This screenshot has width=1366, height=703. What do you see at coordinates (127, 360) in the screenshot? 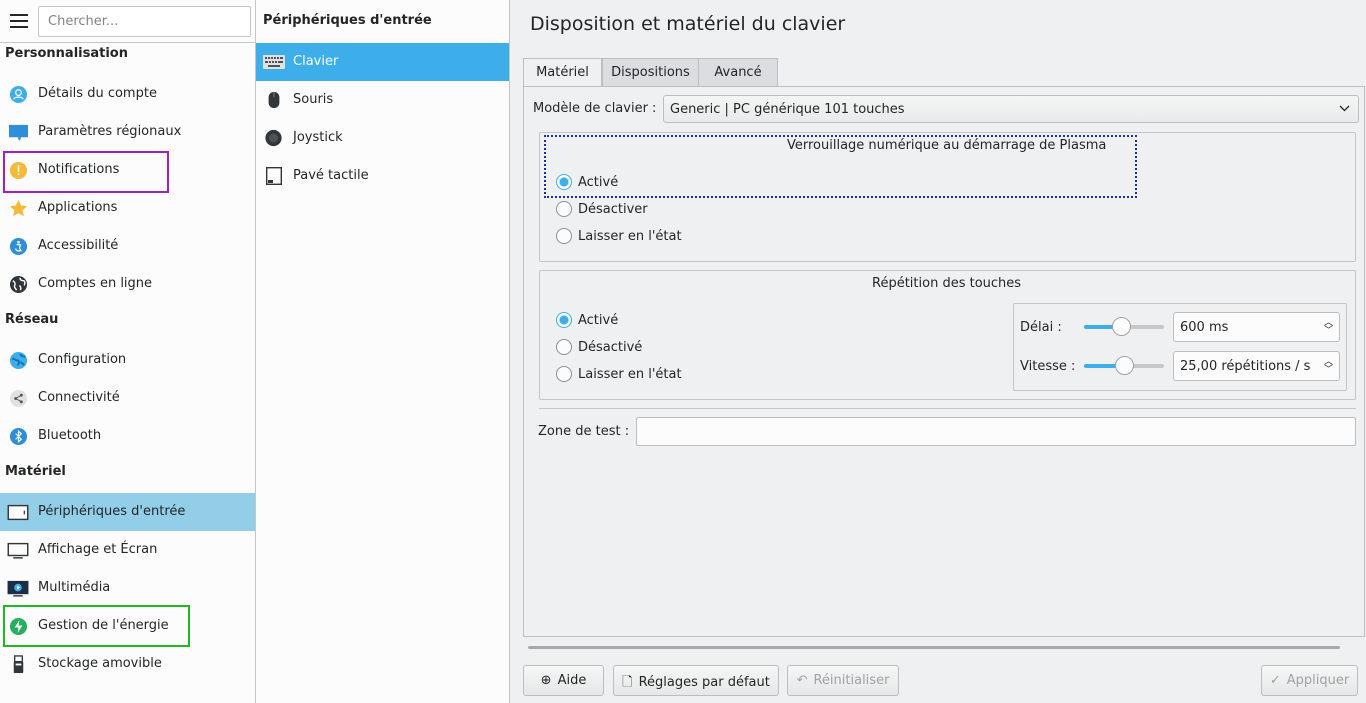
I see `sidebar-item-network-configuration: Configuration` at bounding box center [127, 360].